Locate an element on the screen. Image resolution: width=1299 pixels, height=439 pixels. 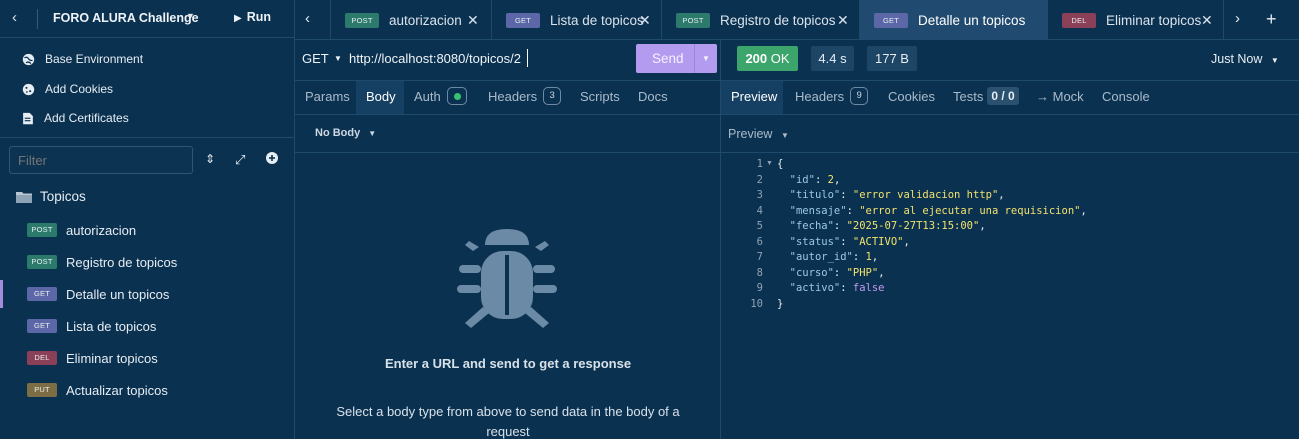
tab-console: Console is located at coordinates (1126, 96).